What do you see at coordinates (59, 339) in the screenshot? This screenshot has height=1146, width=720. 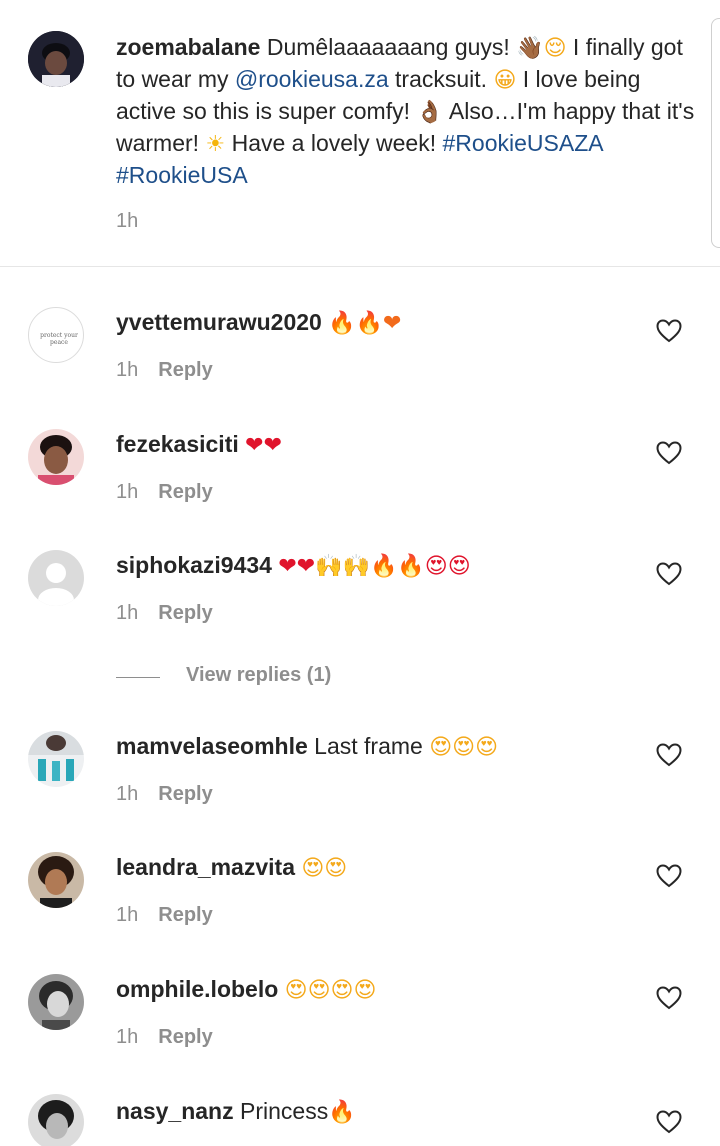 I see `avatar-caption: protect your peace` at bounding box center [59, 339].